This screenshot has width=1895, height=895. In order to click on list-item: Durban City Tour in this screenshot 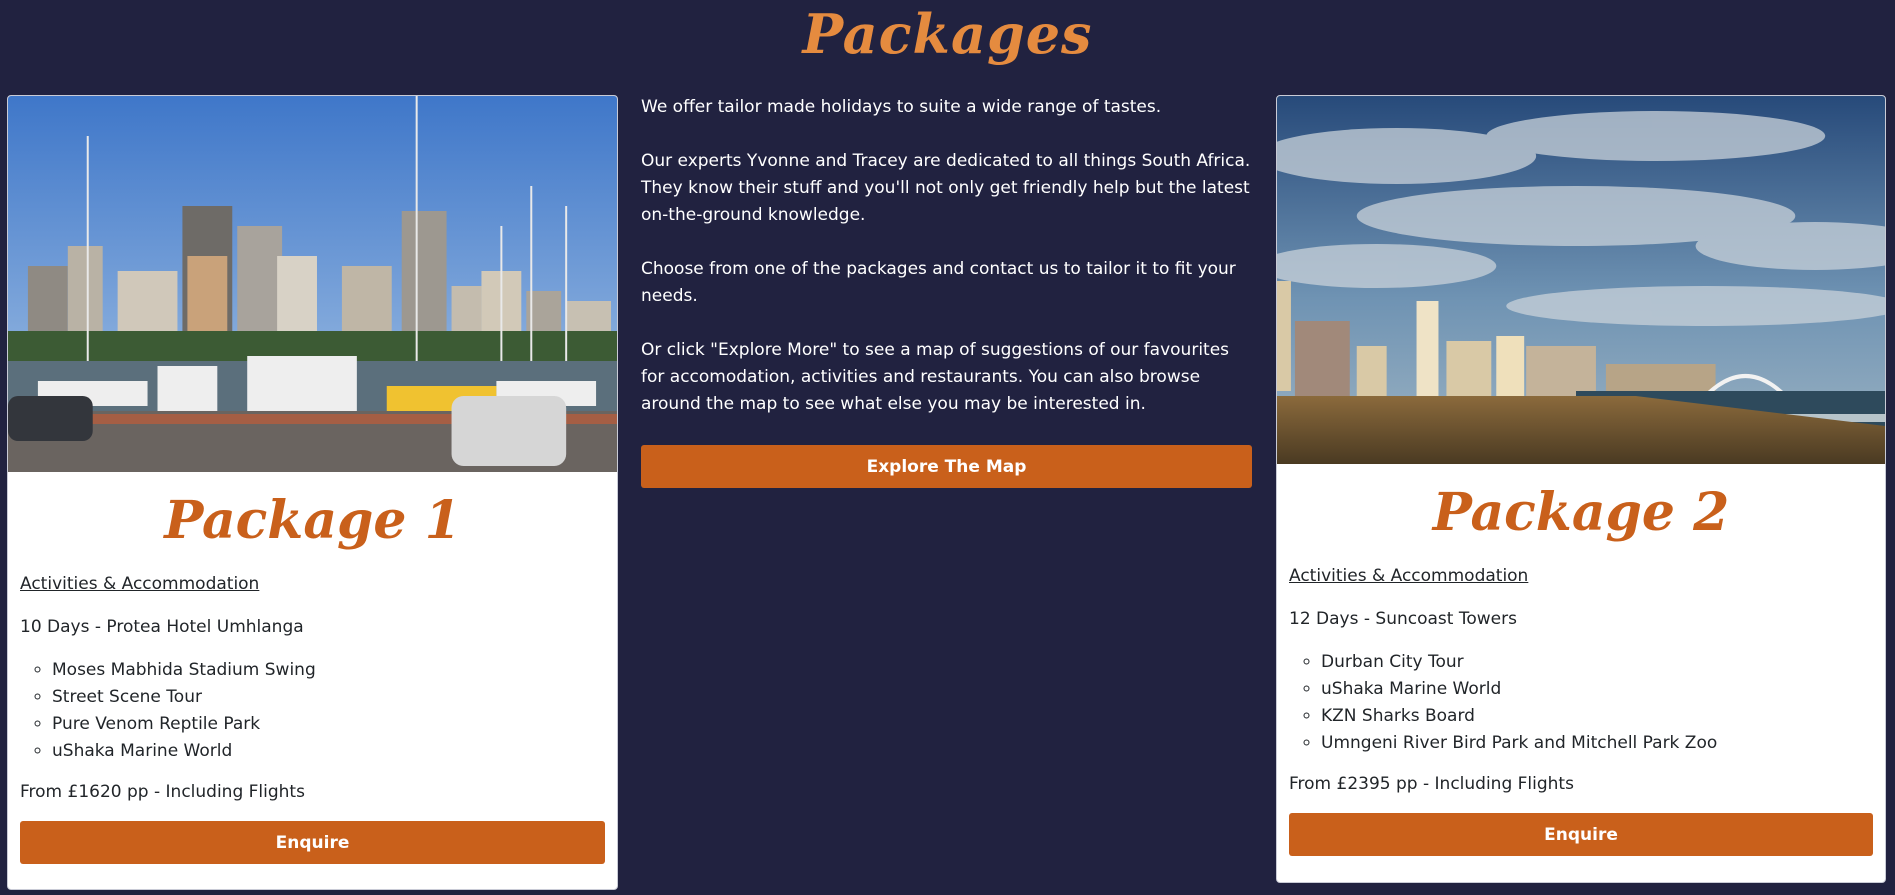, I will do `click(1597, 662)`.